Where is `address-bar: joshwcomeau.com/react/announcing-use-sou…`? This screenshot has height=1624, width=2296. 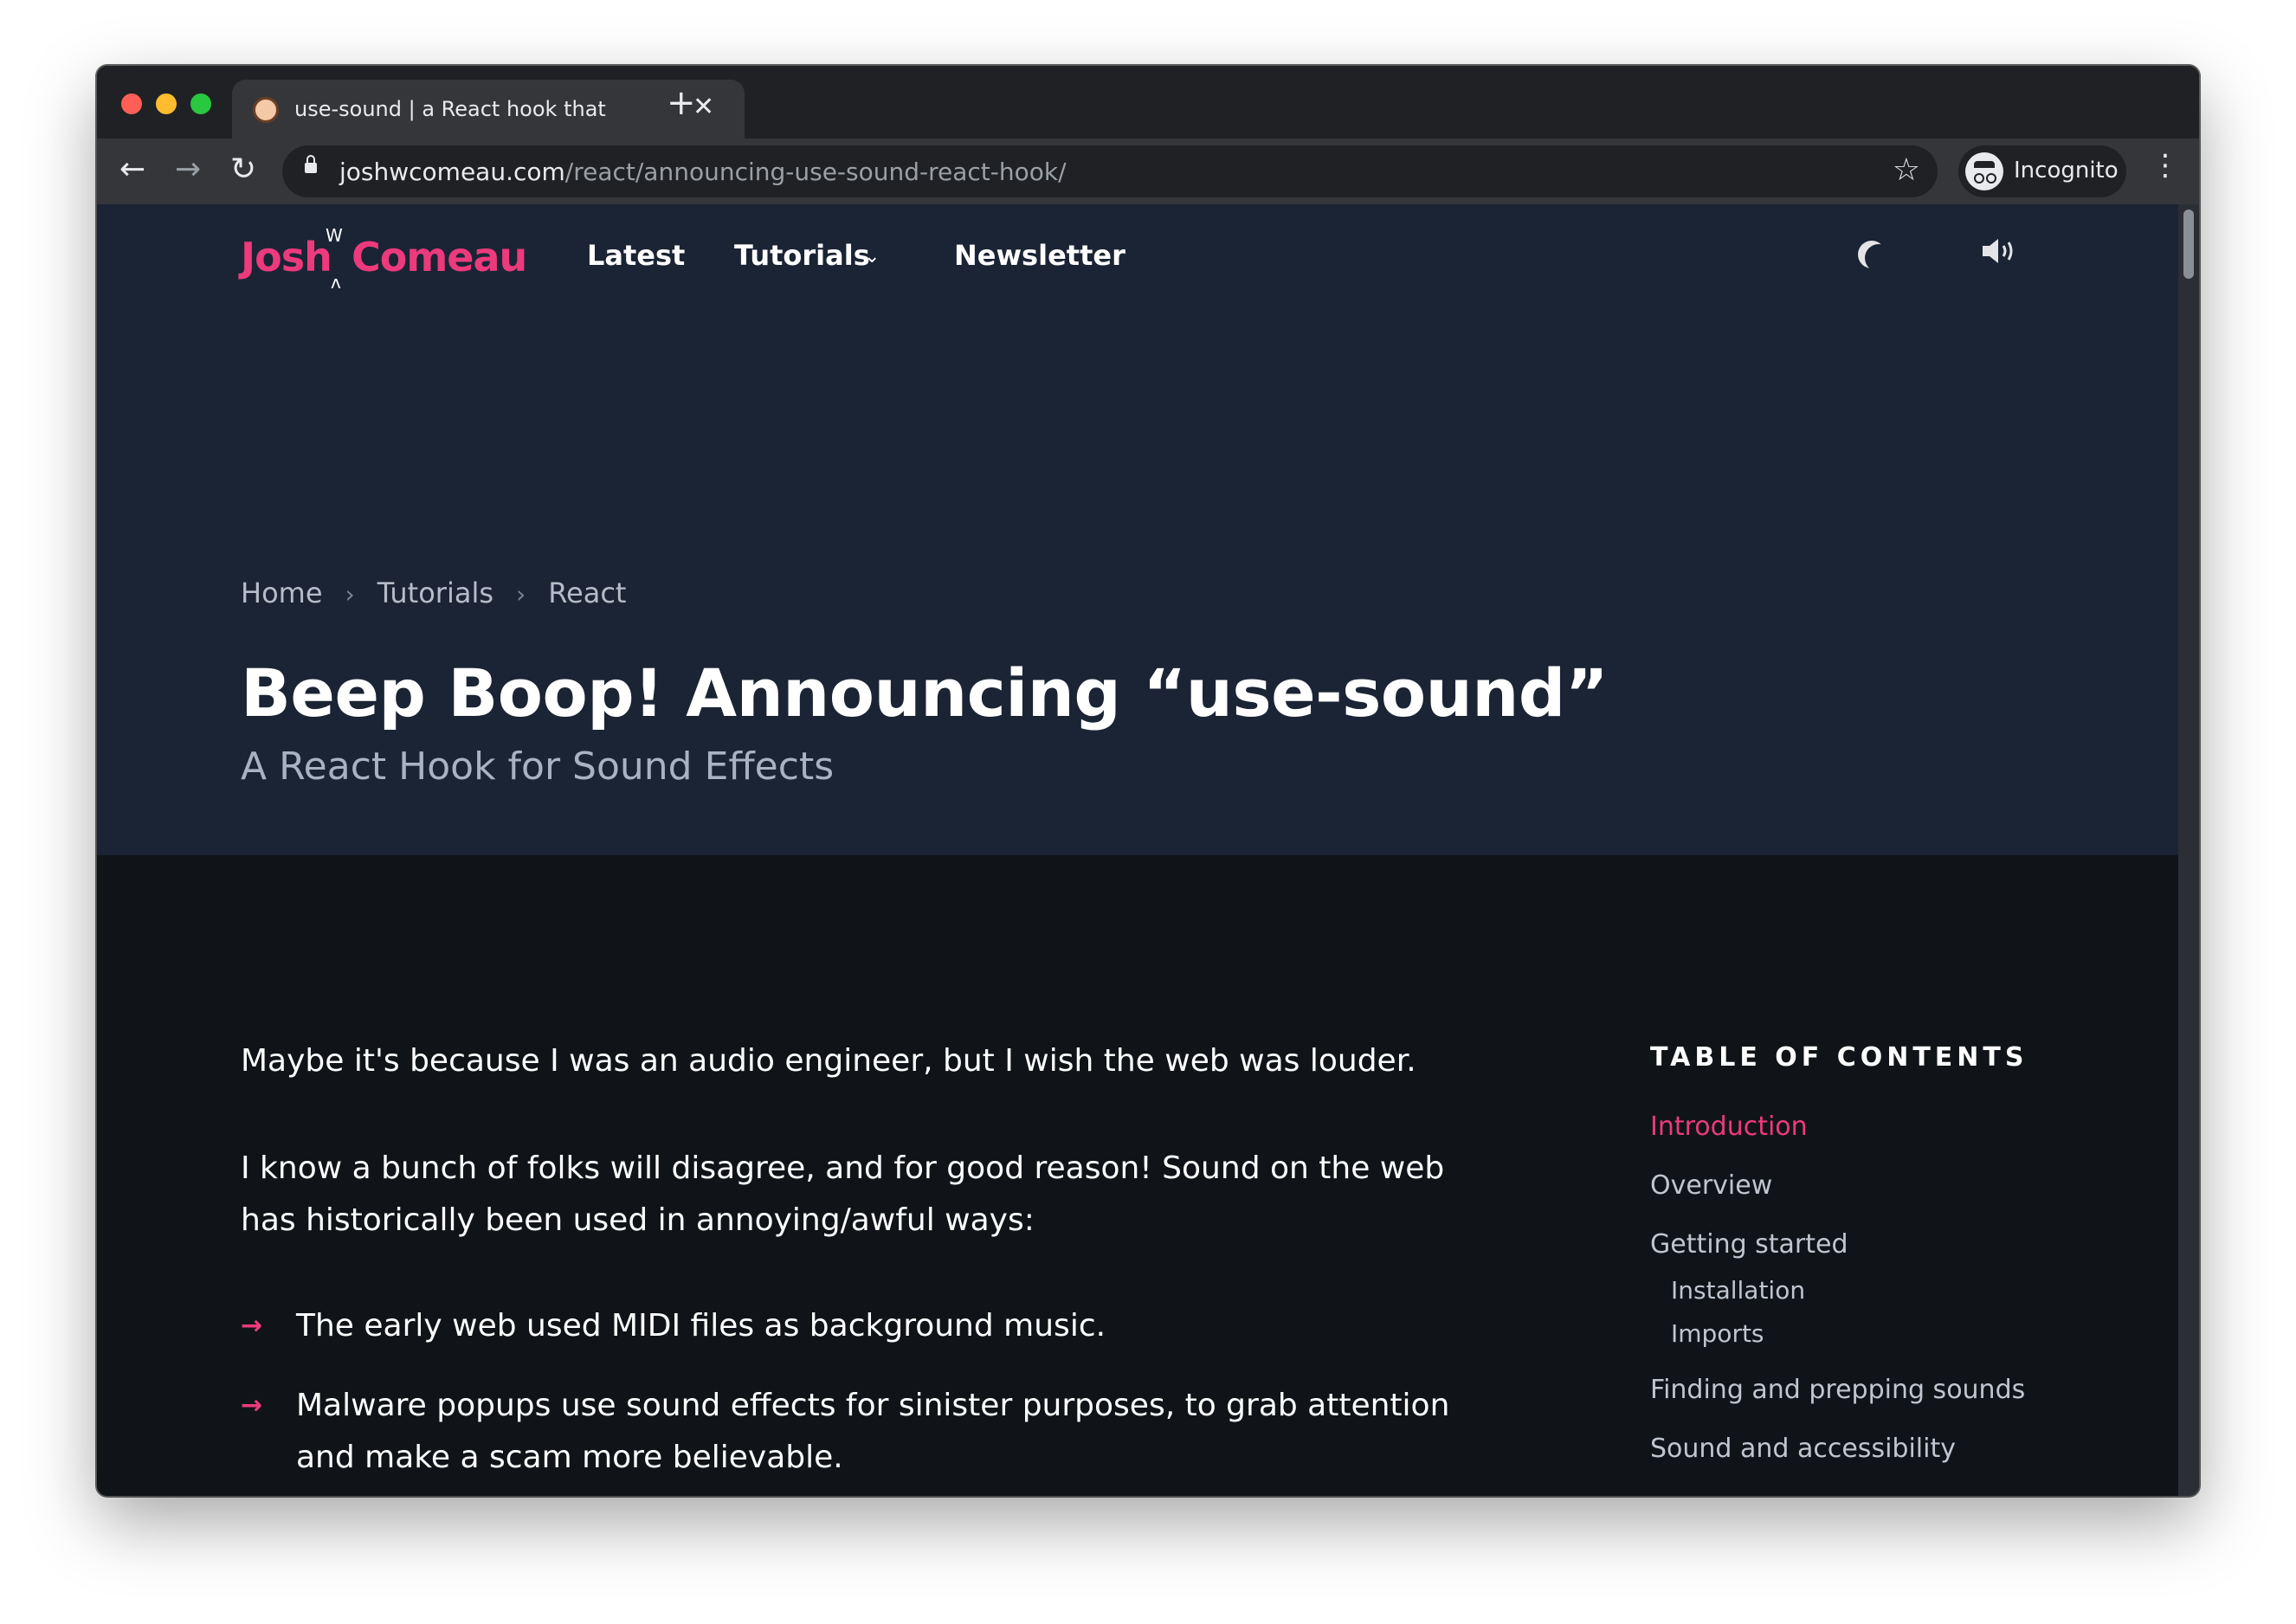
address-bar: joshwcomeau.com/react/announcing-use-sou… is located at coordinates (1110, 171).